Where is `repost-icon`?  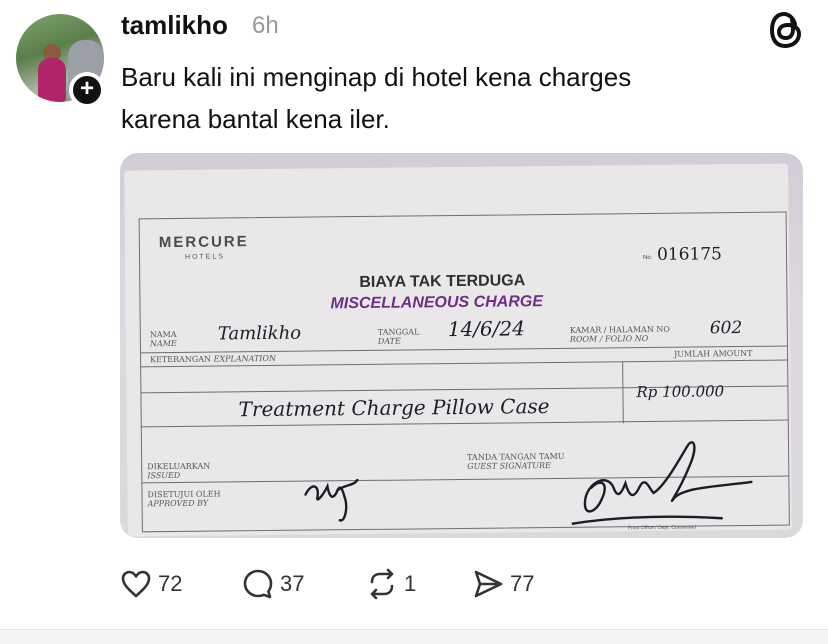 repost-icon is located at coordinates (382, 584).